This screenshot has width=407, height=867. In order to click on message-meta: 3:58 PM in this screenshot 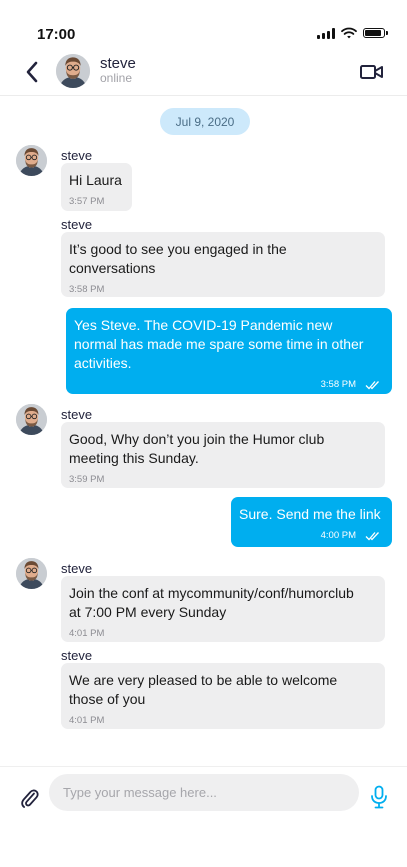, I will do `click(228, 384)`.